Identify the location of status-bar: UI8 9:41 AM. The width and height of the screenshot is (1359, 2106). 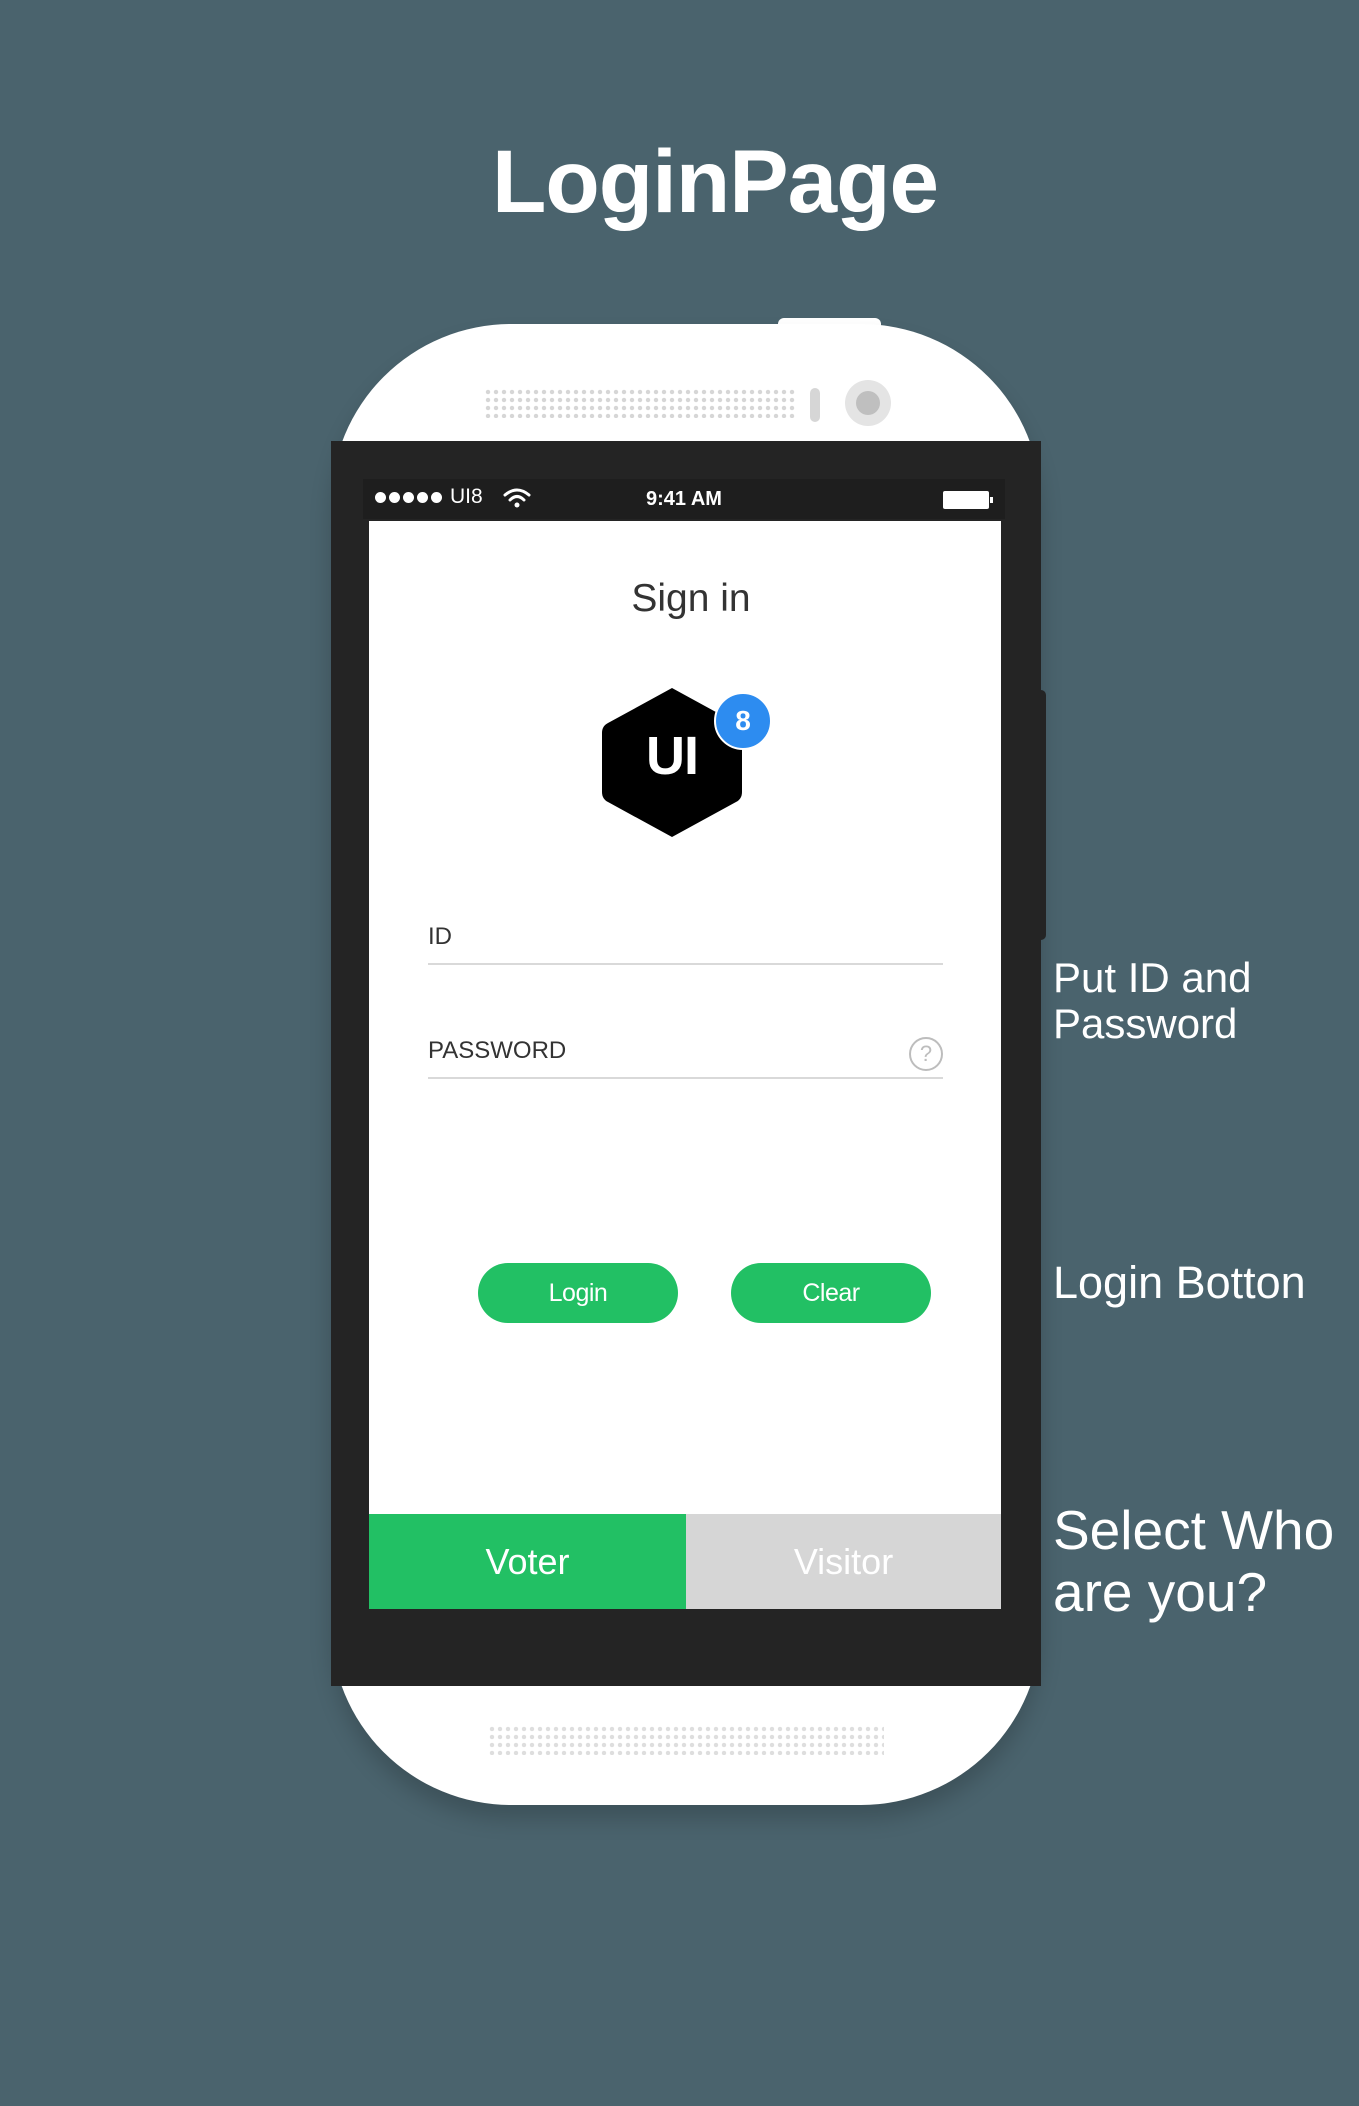
(684, 499).